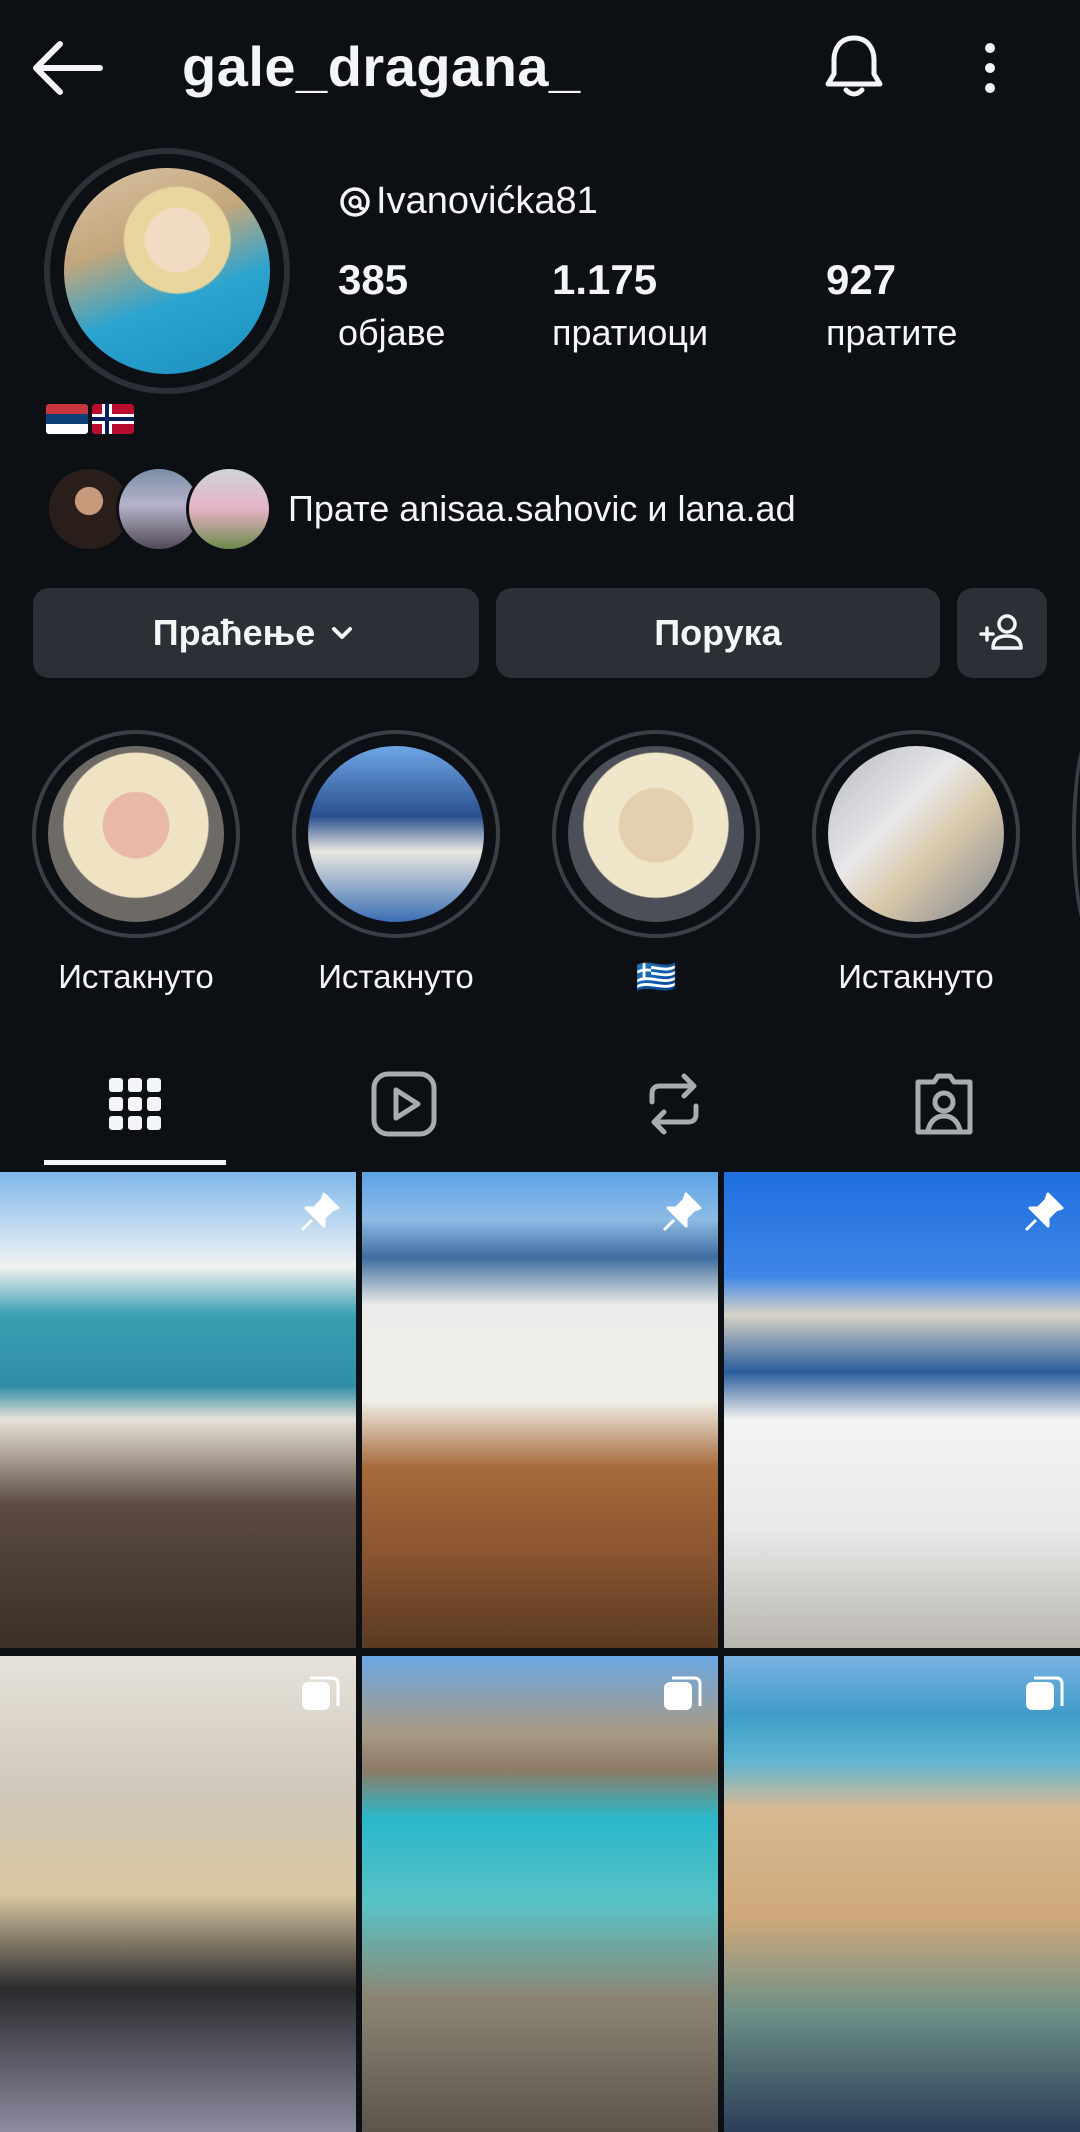 The image size is (1080, 2132). What do you see at coordinates (68, 68) in the screenshot?
I see `back-arrow-icon` at bounding box center [68, 68].